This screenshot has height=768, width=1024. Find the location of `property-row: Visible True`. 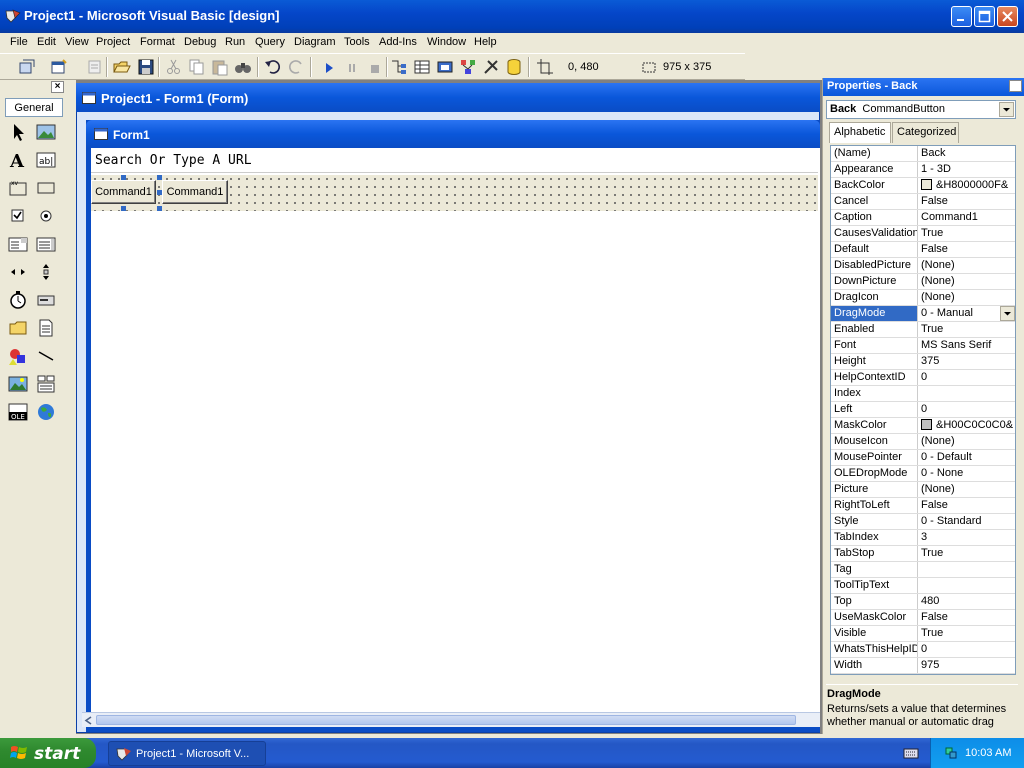

property-row: Visible True is located at coordinates (923, 634).